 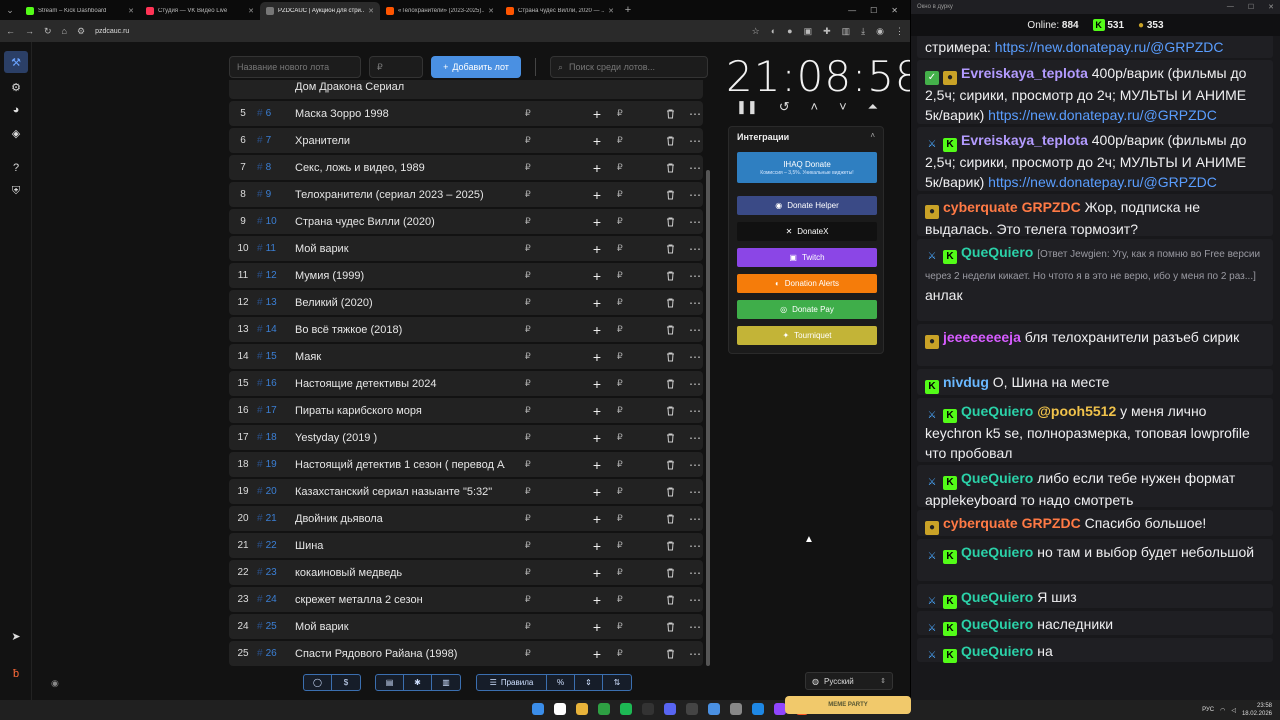 What do you see at coordinates (512, 682) in the screenshot?
I see `rules-button: ☰ Правила` at bounding box center [512, 682].